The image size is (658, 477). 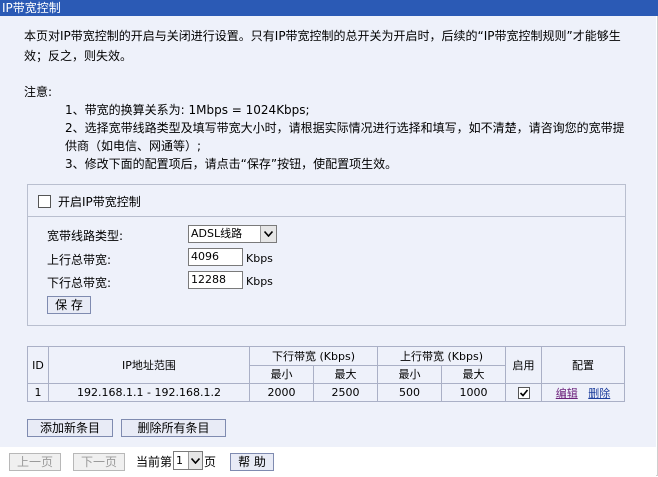 I want to click on edit-link: 编辑, so click(x=567, y=393).